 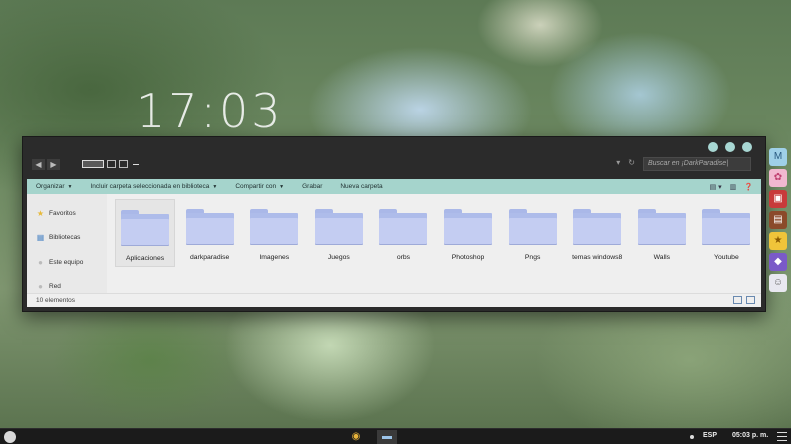 I want to click on burn-button: Grabar, so click(x=312, y=186).